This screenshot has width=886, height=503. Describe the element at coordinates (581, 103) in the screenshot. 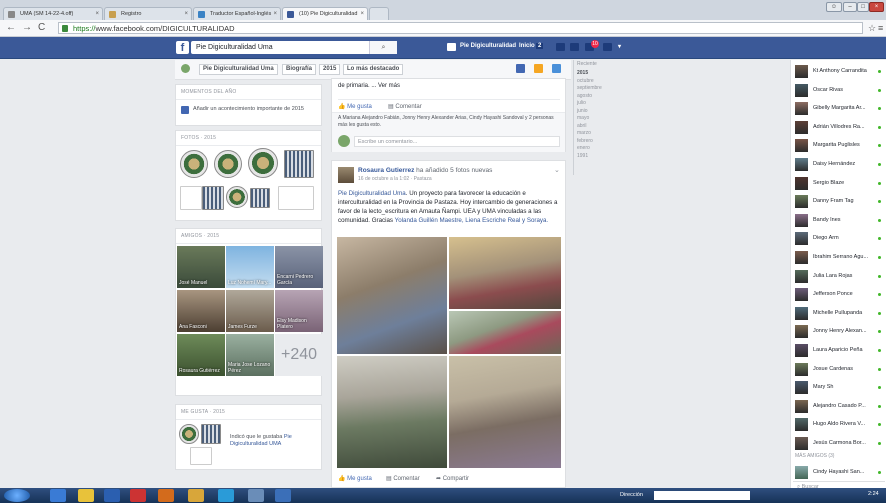

I see `year-item: julio` at that location.